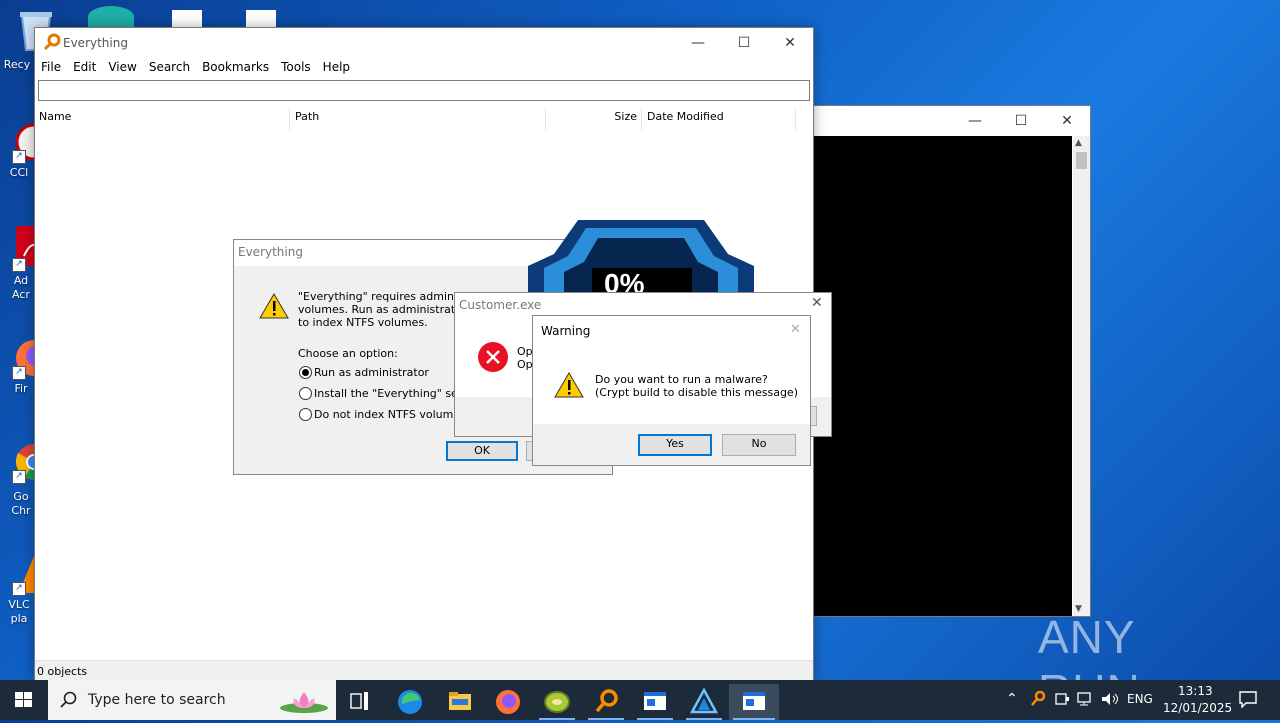  Describe the element at coordinates (721, 119) in the screenshot. I see `column-date-modified: Date Modified` at that location.